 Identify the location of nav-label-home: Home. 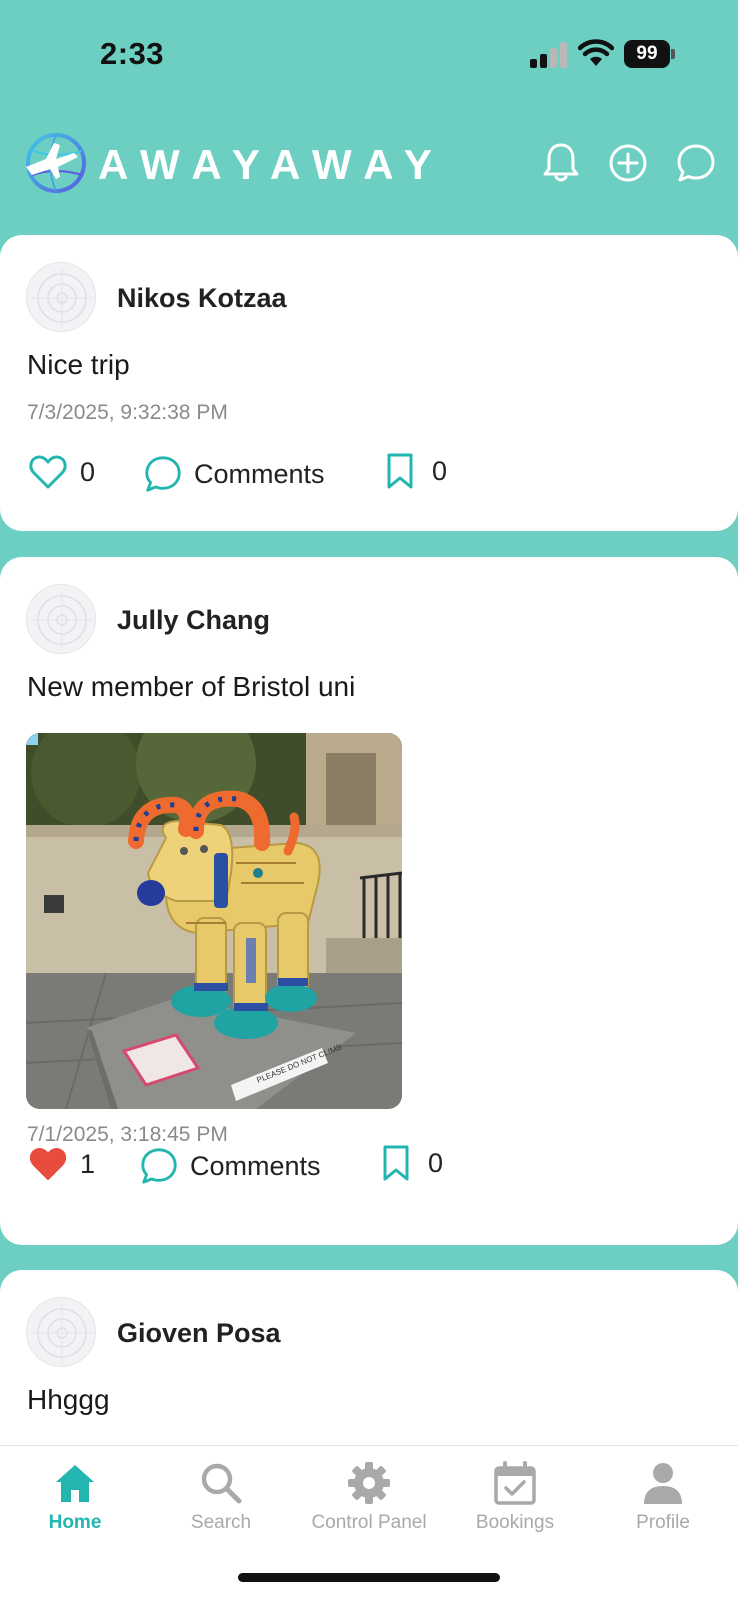
(75, 1522).